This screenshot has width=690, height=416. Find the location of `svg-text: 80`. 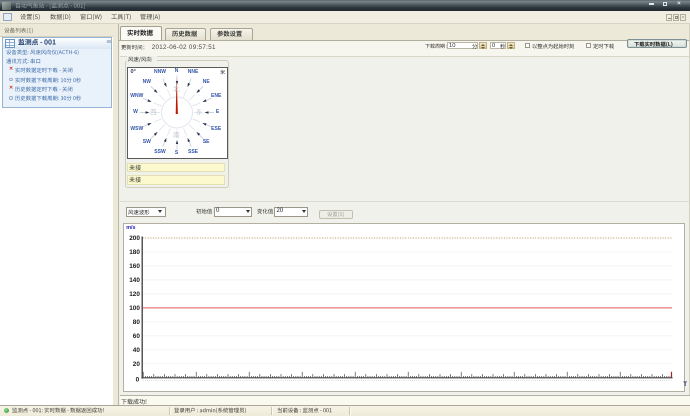

svg-text: 80 is located at coordinates (137, 322).